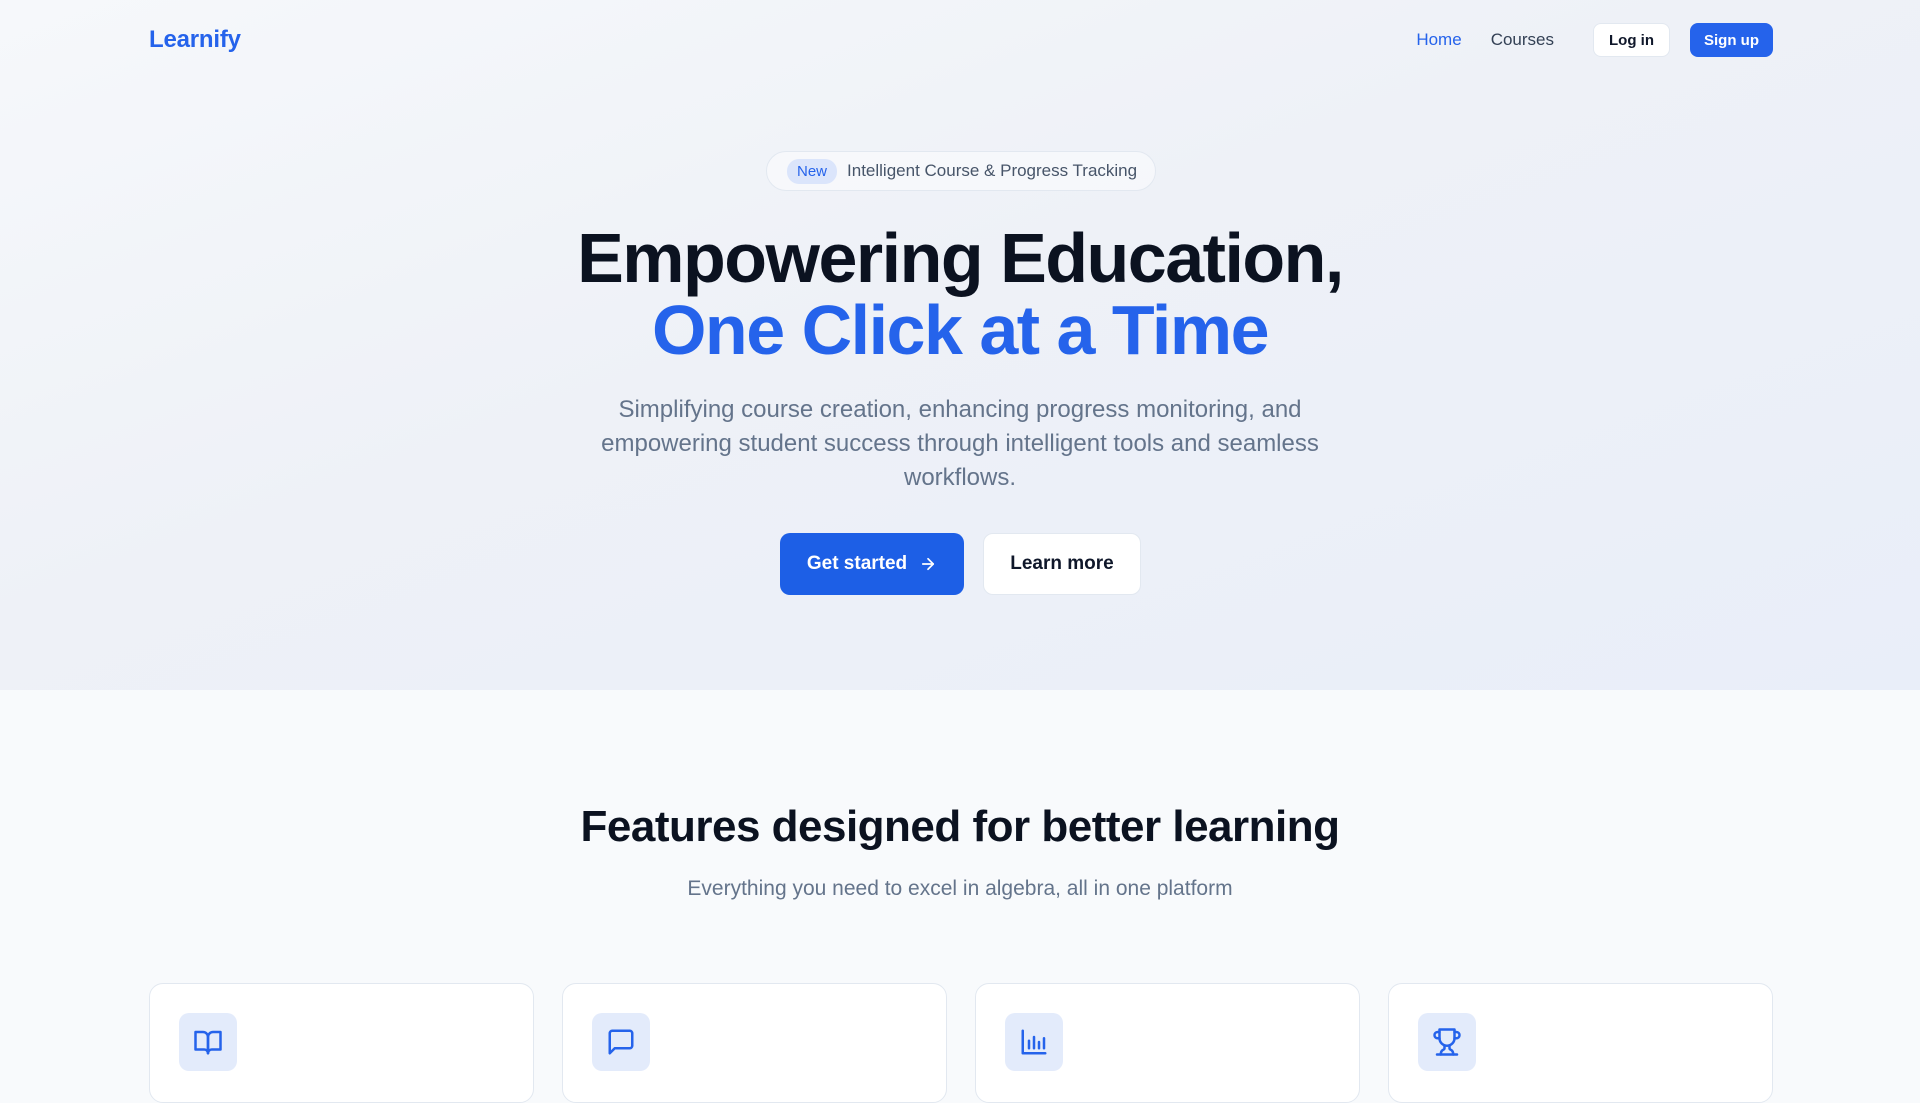 The image size is (1920, 1103). I want to click on hero-title-accent: One Click at a Time, so click(960, 330).